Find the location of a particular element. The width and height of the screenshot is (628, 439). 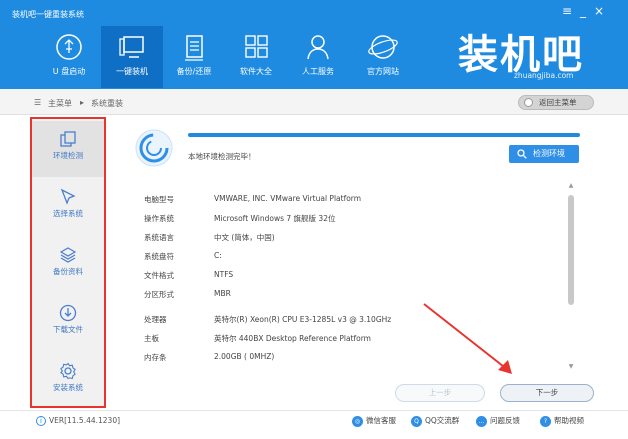

wechat-icon: ◎ is located at coordinates (357, 421).